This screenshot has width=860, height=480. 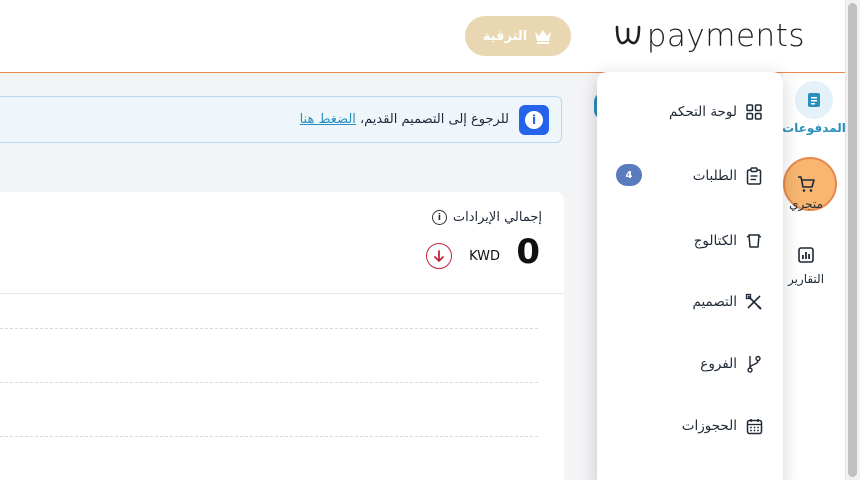 I want to click on logo-text: payments, so click(x=725, y=35).